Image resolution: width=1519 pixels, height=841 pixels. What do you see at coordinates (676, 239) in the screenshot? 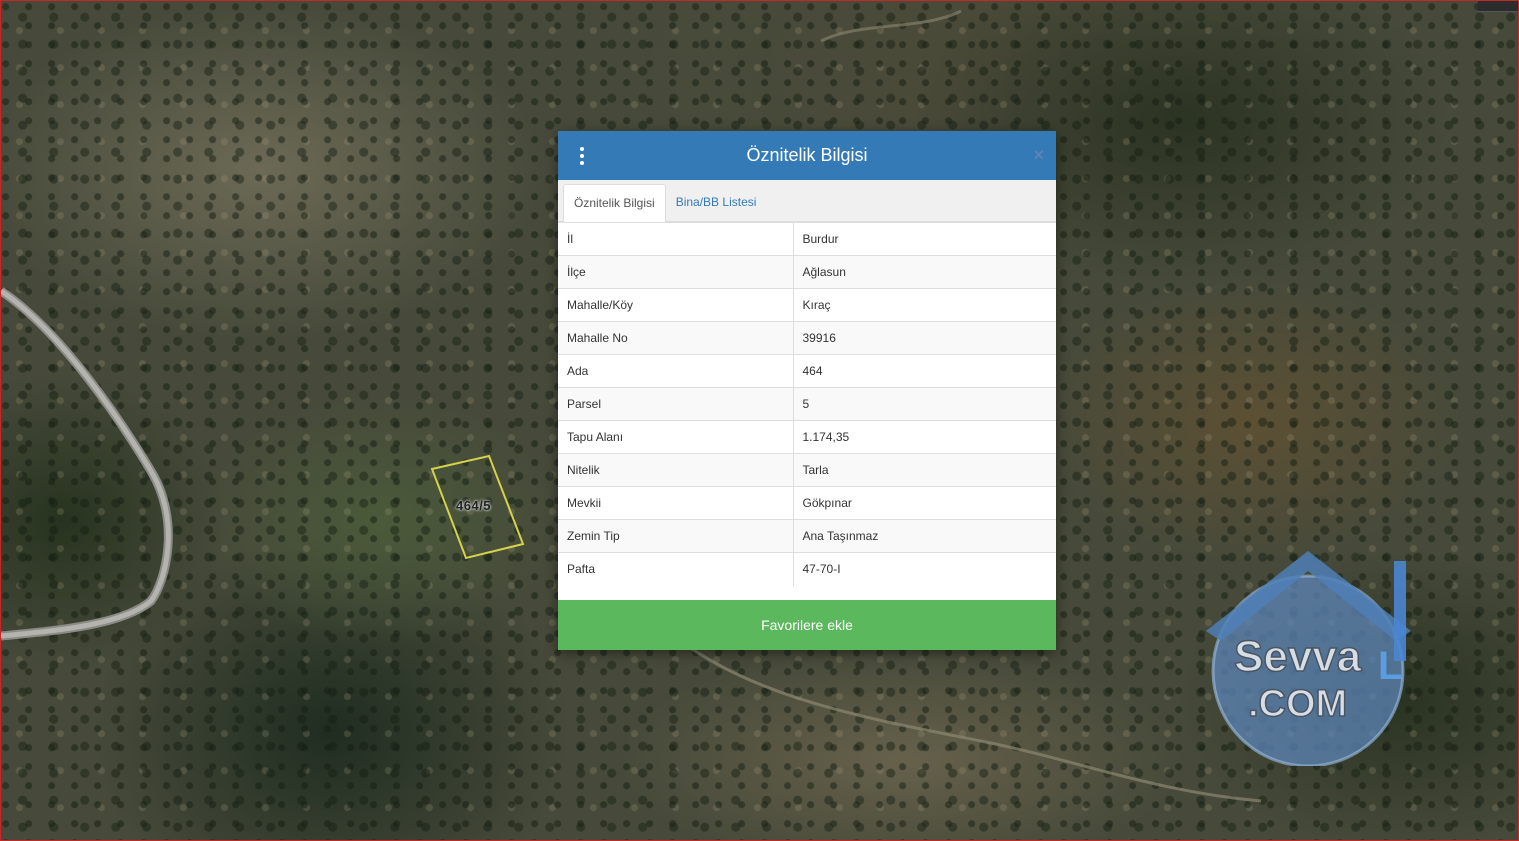
I see `attribute-key: İl` at bounding box center [676, 239].